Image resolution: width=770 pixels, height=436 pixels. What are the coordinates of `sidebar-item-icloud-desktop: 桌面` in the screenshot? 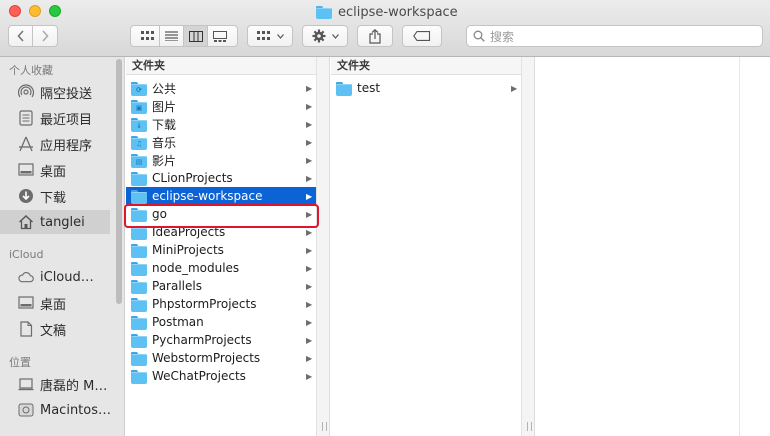 It's located at (55, 303).